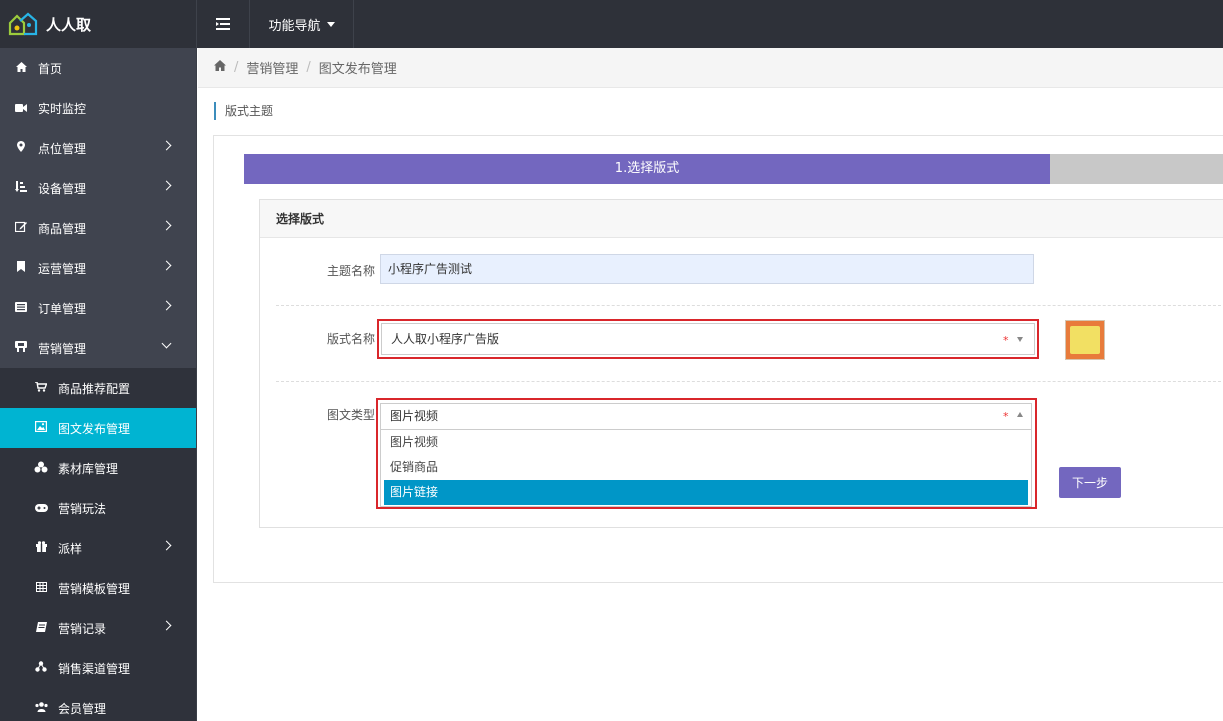  Describe the element at coordinates (98, 228) in the screenshot. I see `sidebar-item-product: 商品管理` at that location.